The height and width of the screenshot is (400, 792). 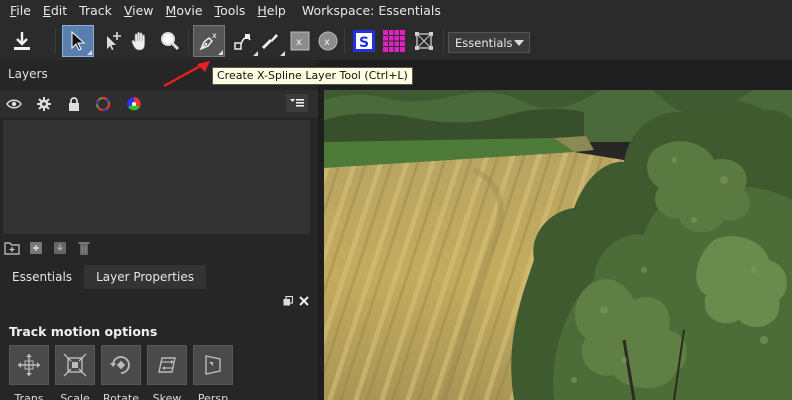 I want to click on download-icon, so click(x=22, y=41).